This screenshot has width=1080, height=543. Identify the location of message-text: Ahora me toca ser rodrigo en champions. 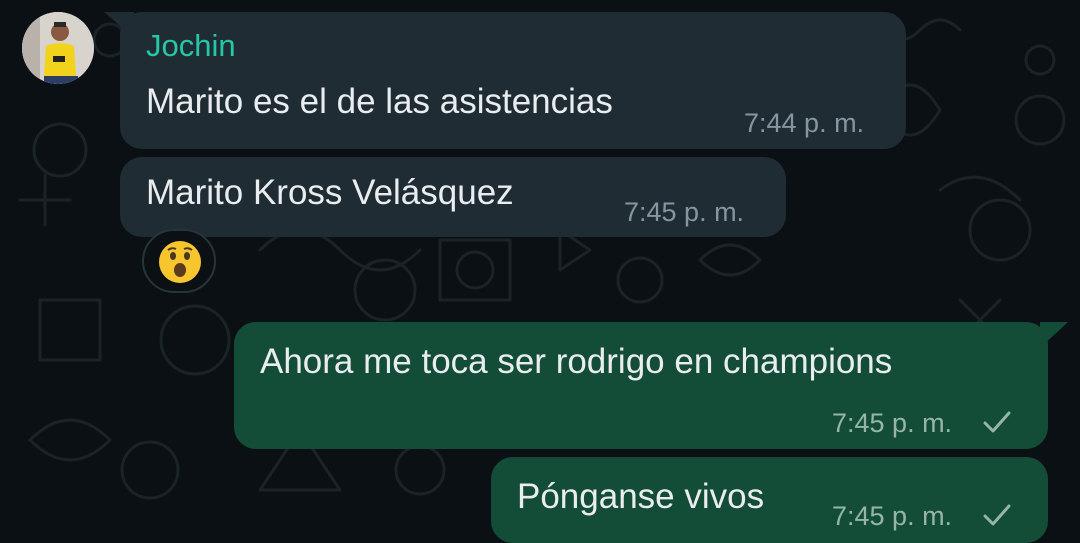
(576, 361).